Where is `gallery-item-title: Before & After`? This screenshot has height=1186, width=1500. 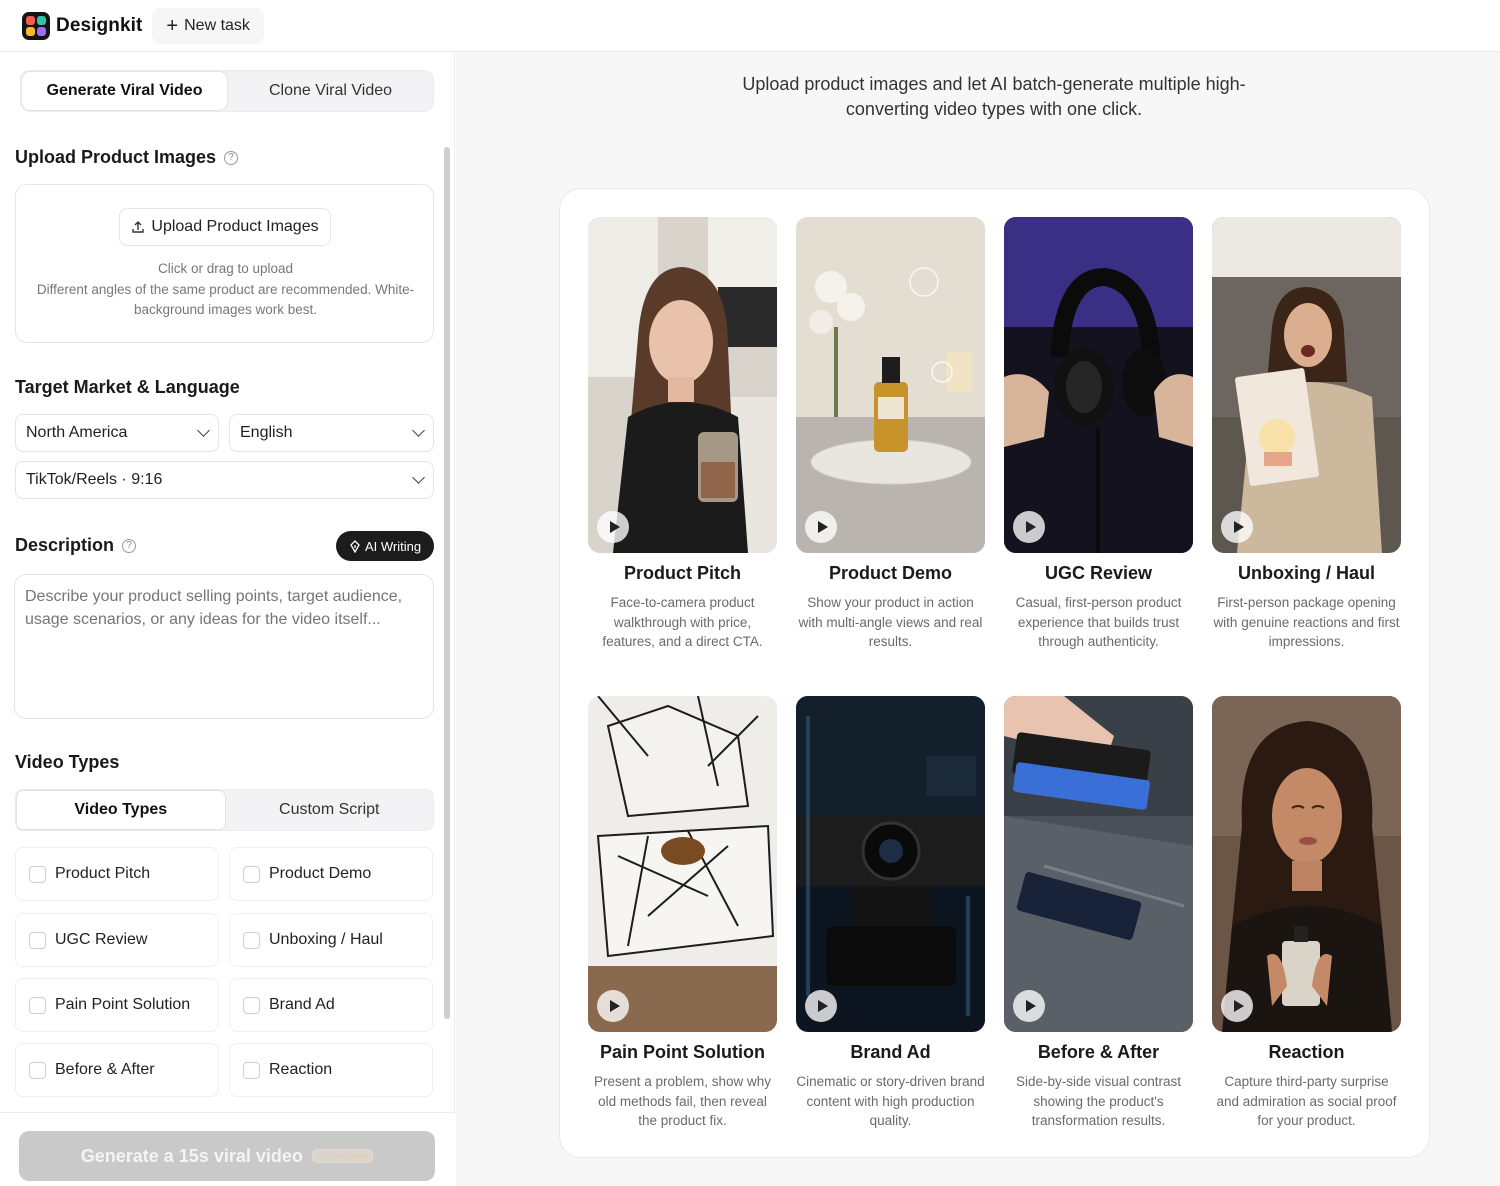 gallery-item-title: Before & After is located at coordinates (1098, 1052).